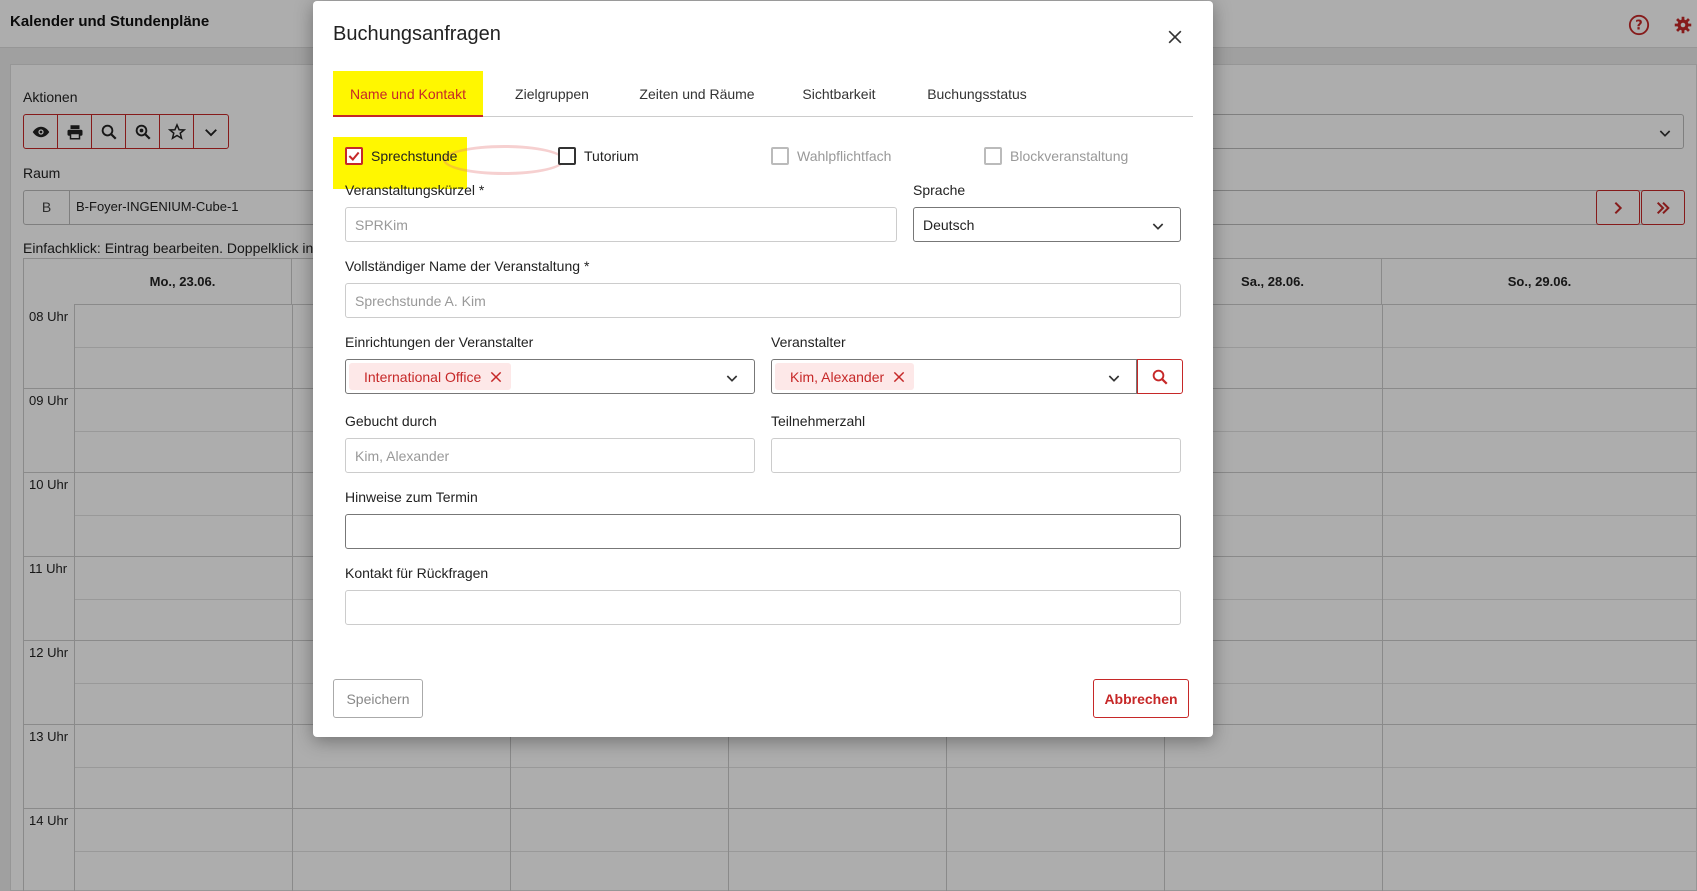 This screenshot has height=891, width=1697. I want to click on kontakt-input, so click(763, 607).